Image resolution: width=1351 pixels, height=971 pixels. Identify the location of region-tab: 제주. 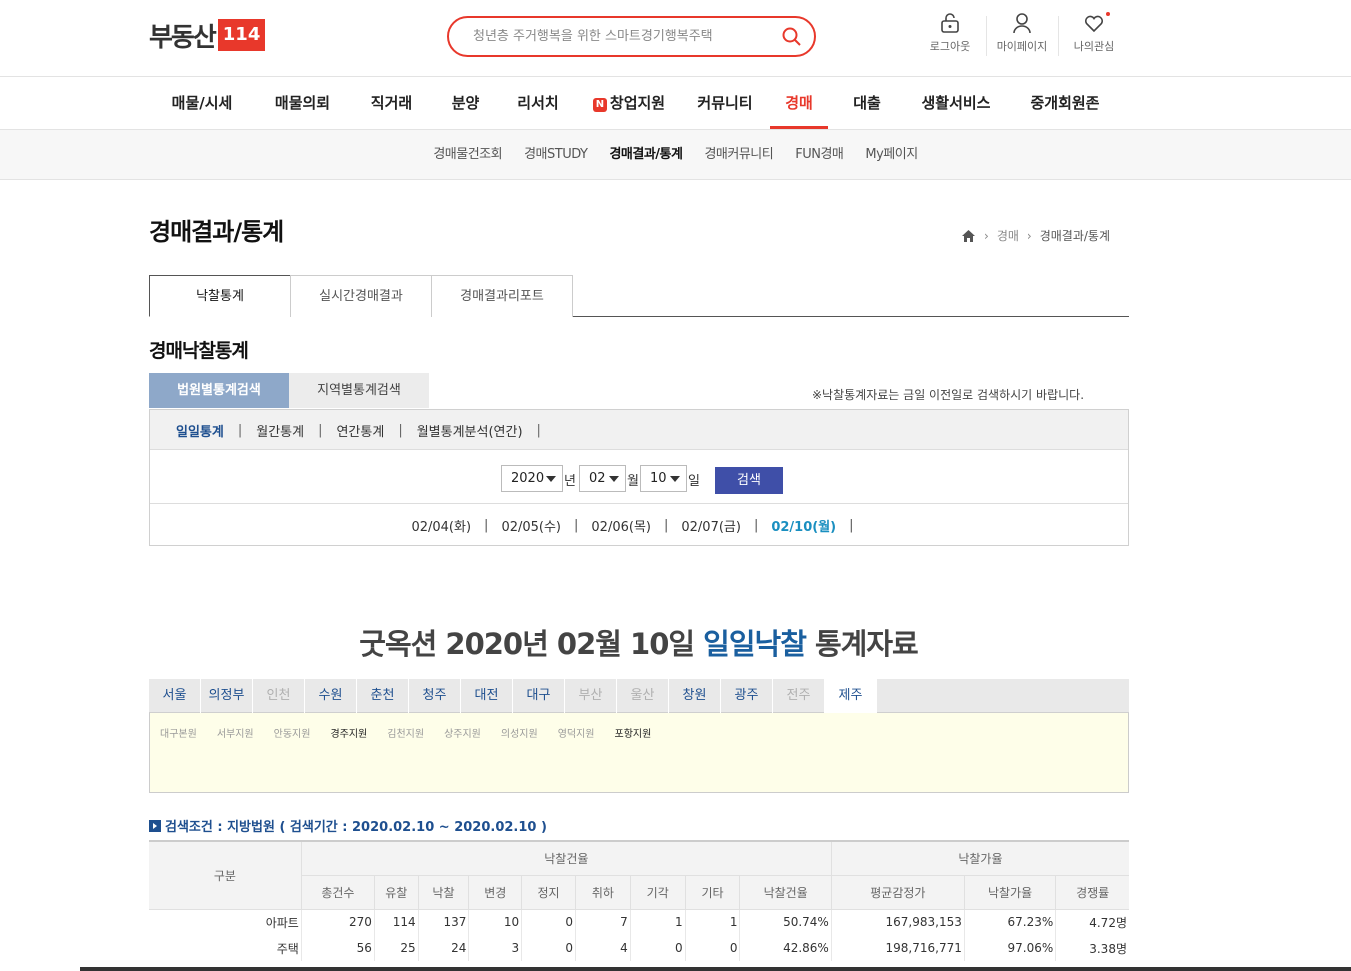
(851, 696).